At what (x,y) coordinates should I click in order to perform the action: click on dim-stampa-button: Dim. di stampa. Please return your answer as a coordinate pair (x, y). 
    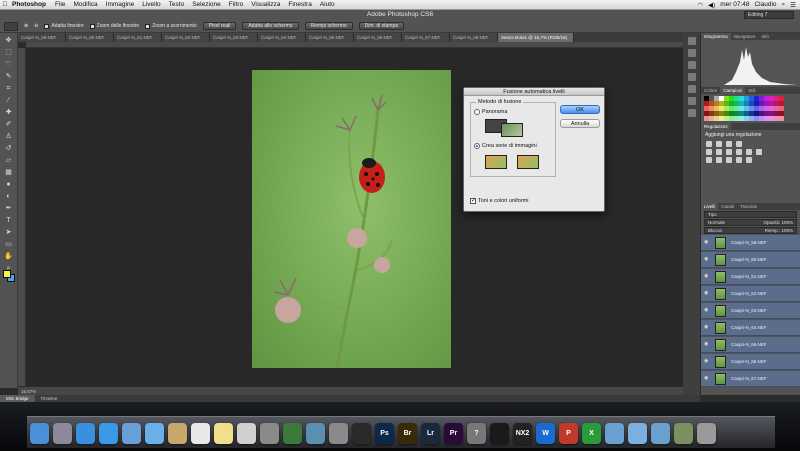
    Looking at the image, I should click on (381, 26).